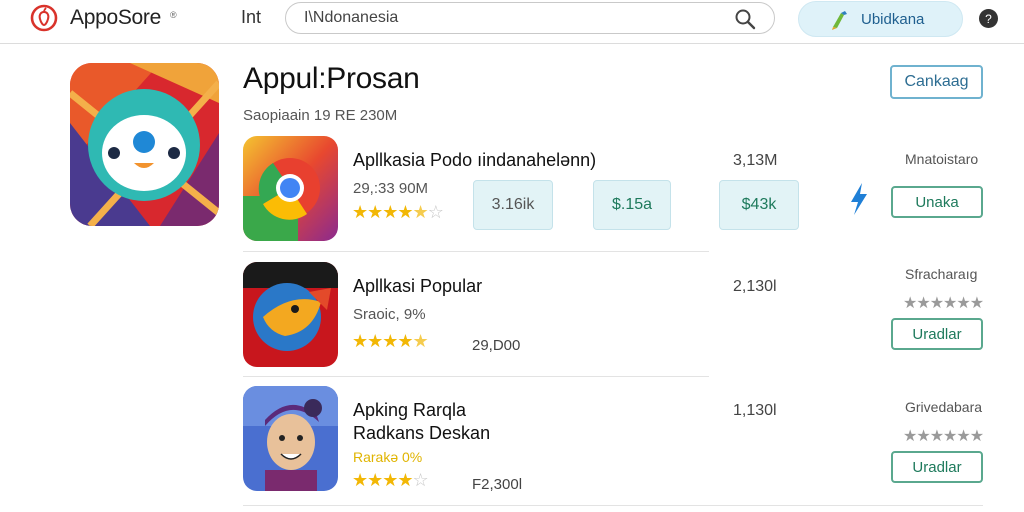 The image size is (1024, 512). I want to click on featured-app-title: Appul:Prosan, so click(331, 79).